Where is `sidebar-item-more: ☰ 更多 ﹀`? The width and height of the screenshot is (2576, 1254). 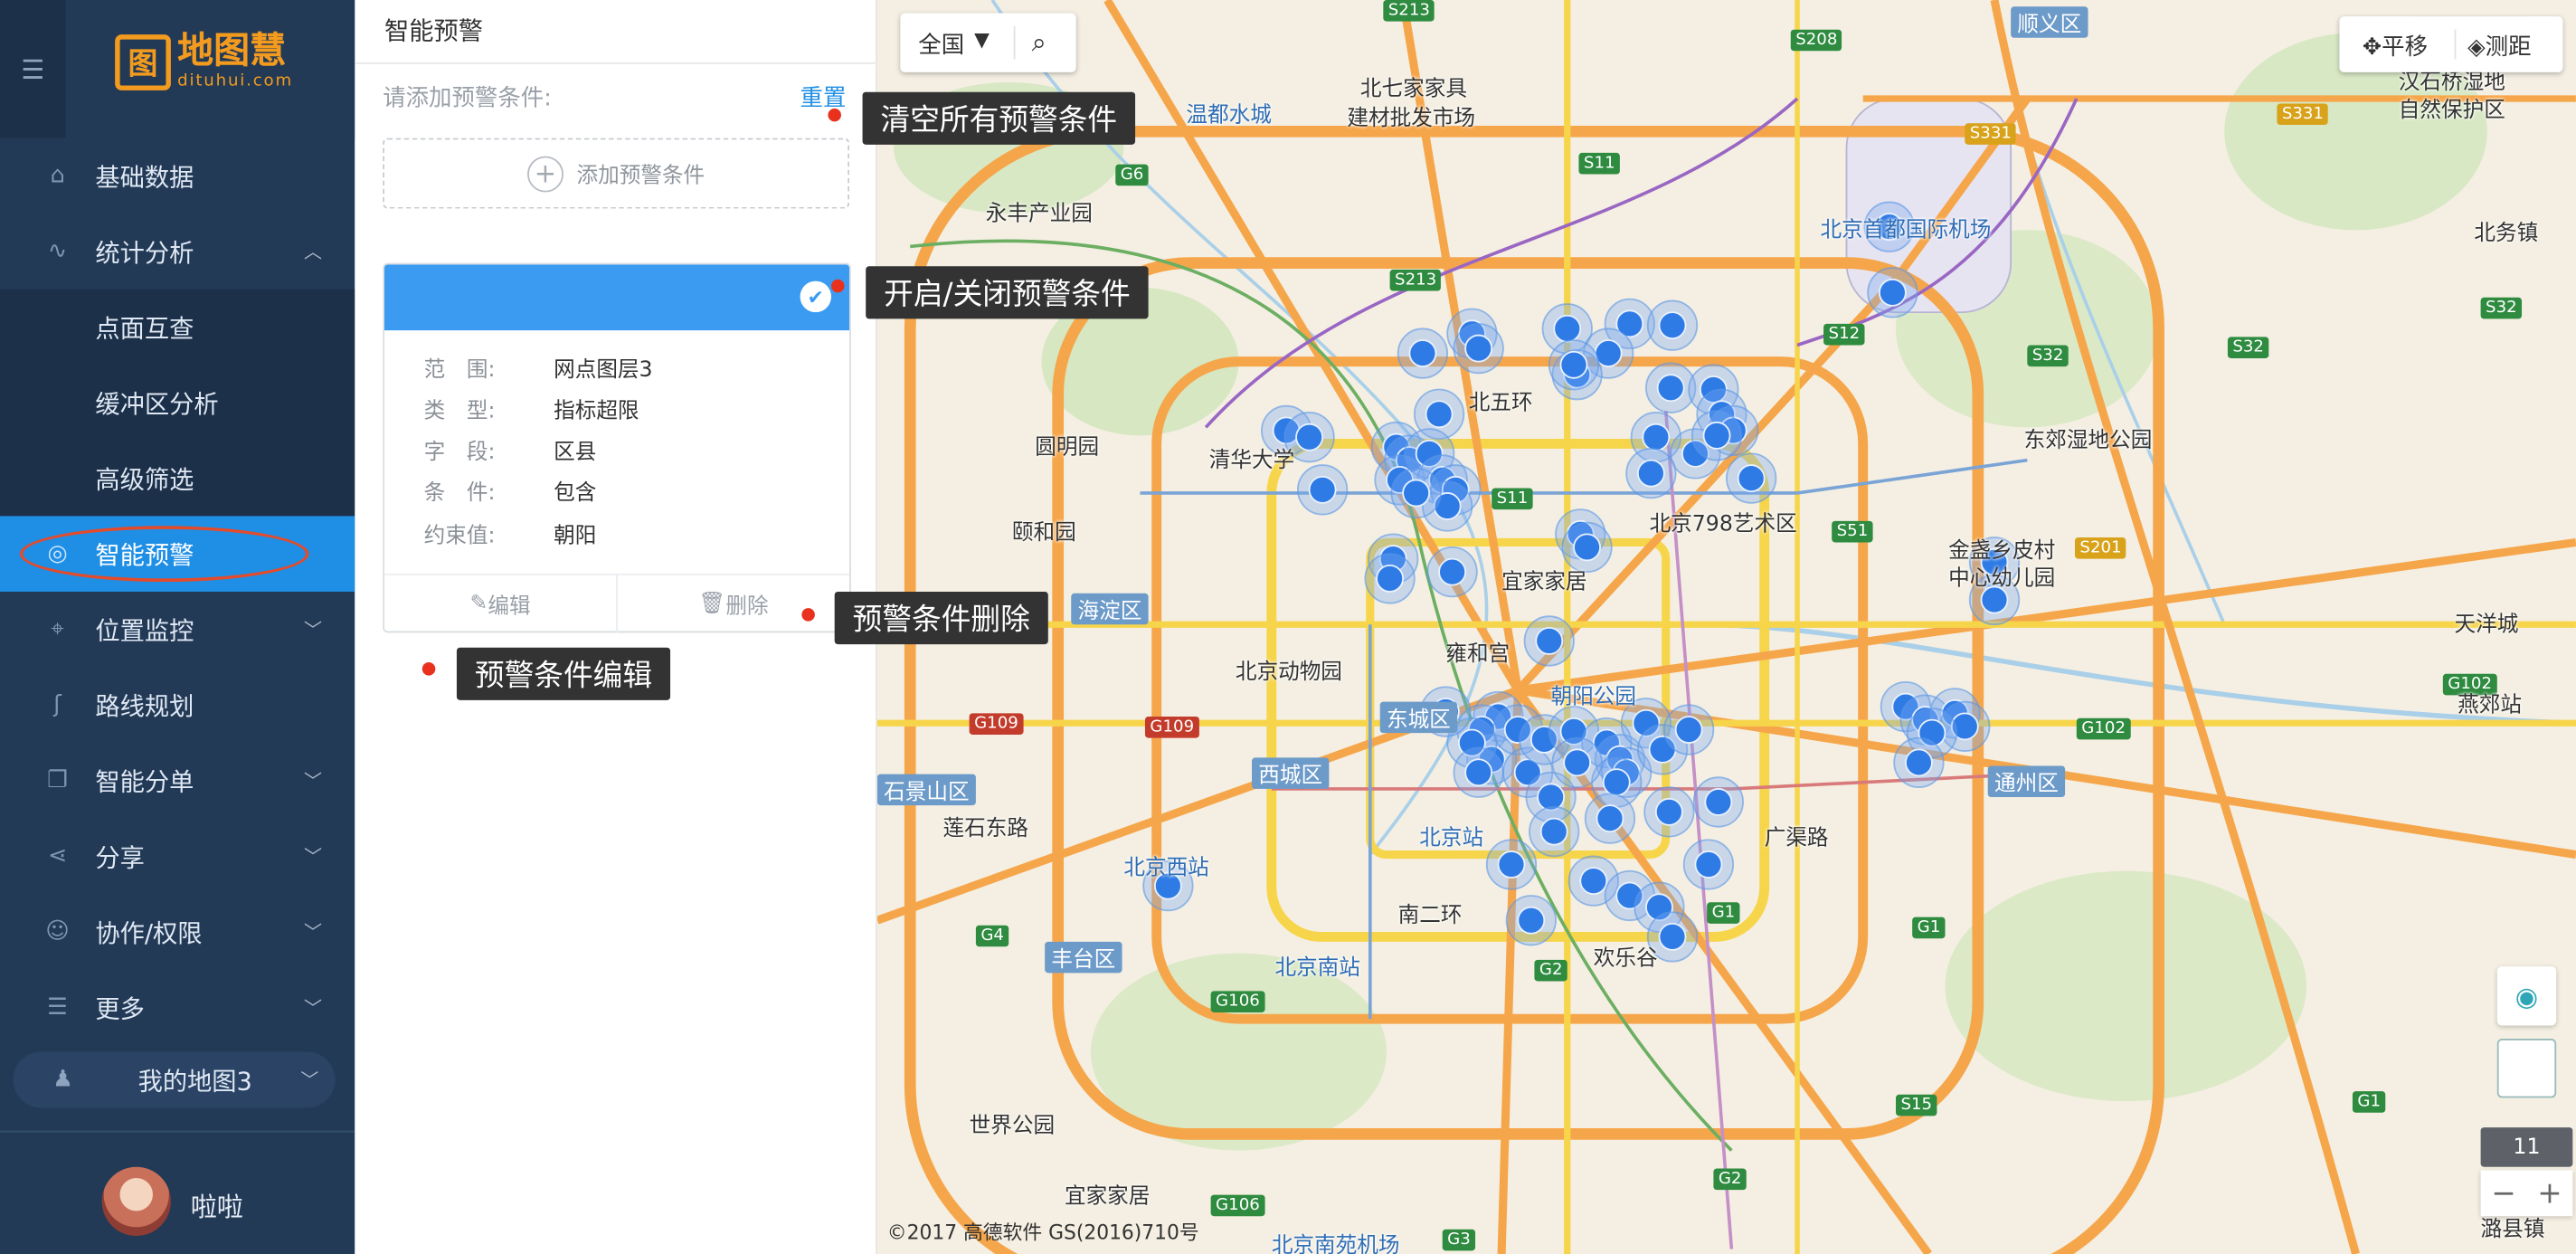
sidebar-item-more: ☰ 更多 ﹀ is located at coordinates (178, 1008).